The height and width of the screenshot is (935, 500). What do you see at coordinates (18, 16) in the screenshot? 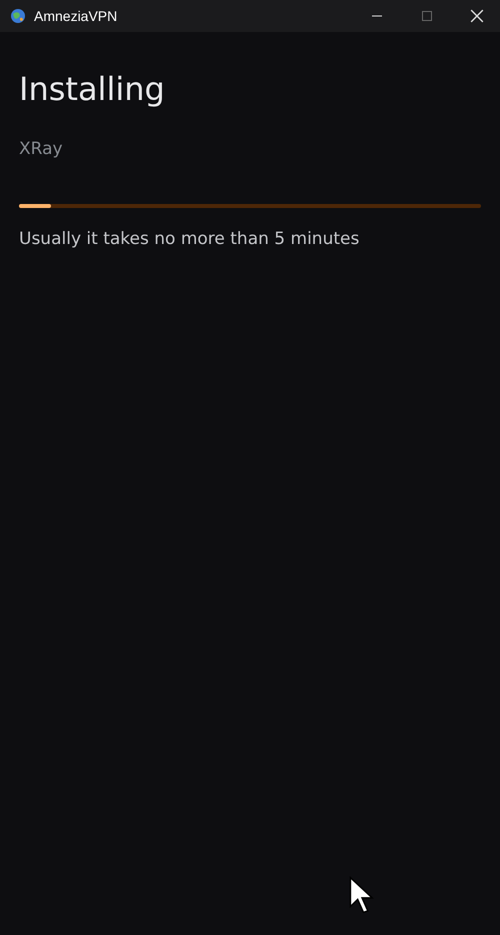
I see `globe-icon` at bounding box center [18, 16].